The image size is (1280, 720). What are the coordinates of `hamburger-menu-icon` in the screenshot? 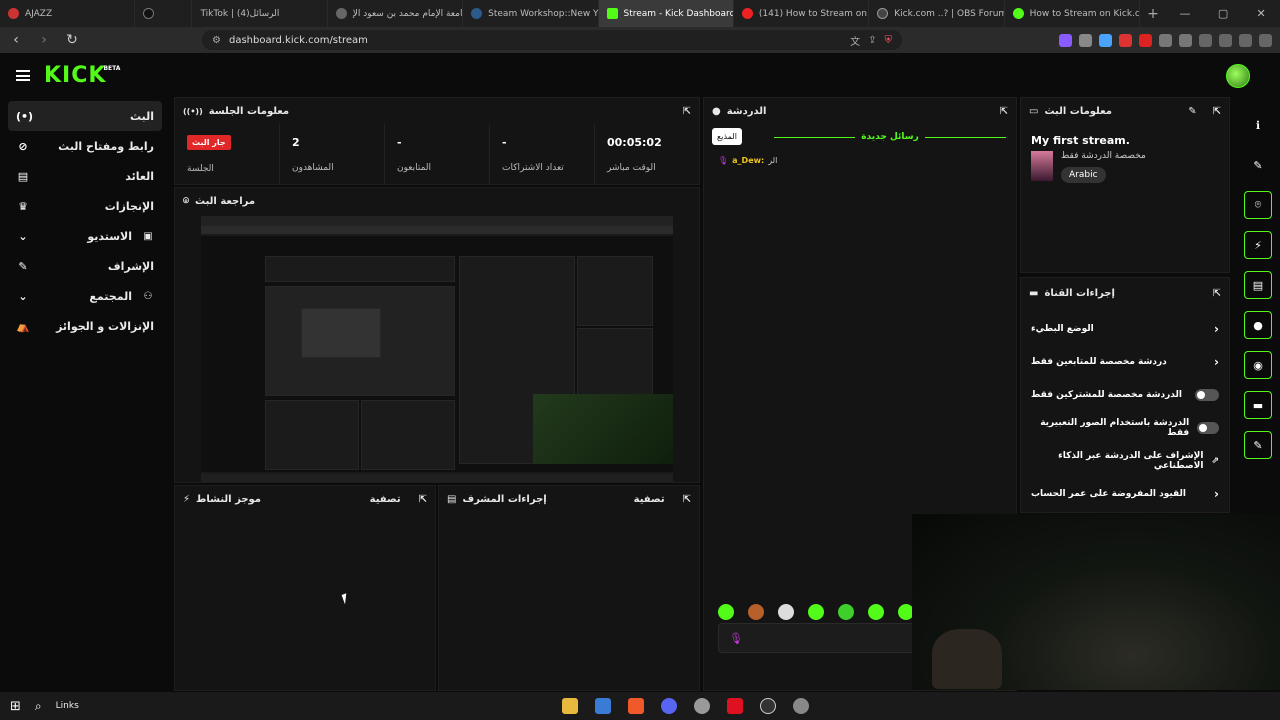 It's located at (23, 75).